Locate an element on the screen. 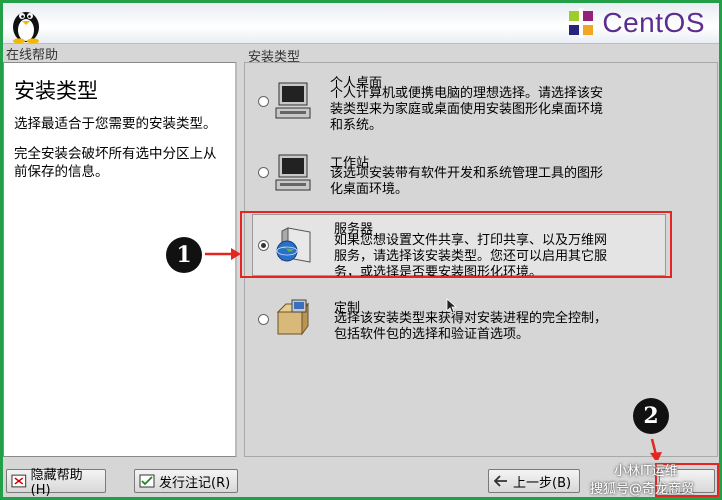 The image size is (722, 500). release-notes-icon is located at coordinates (147, 481).